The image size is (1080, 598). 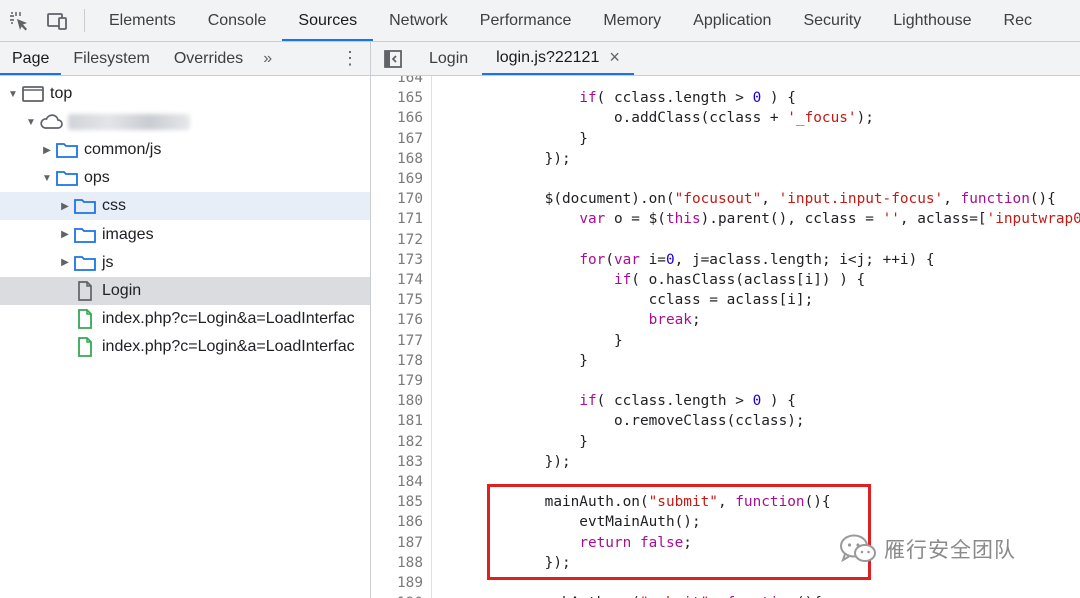 What do you see at coordinates (142, 20) in the screenshot?
I see `tab-elements: Elements` at bounding box center [142, 20].